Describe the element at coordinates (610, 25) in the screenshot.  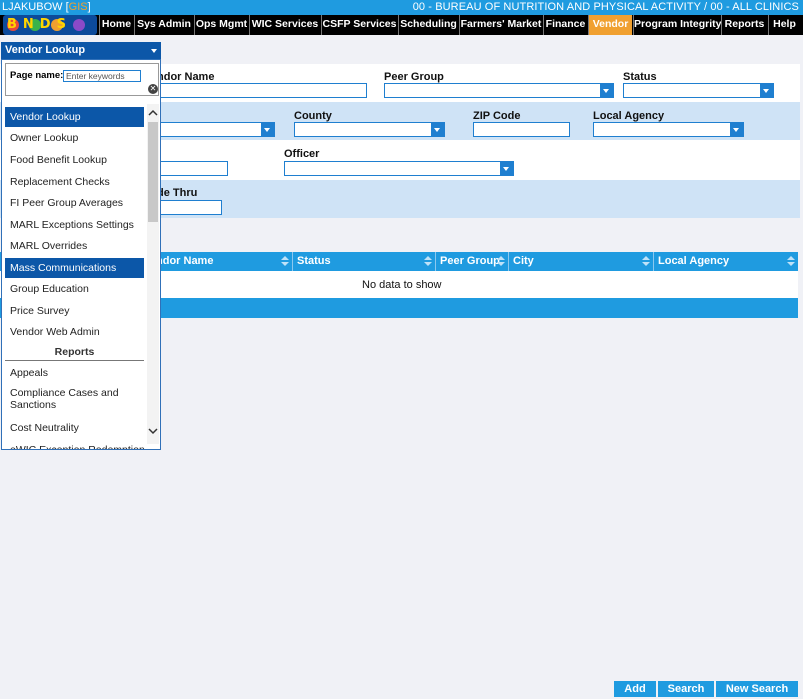
I see `nav-vendor: Vendor` at that location.